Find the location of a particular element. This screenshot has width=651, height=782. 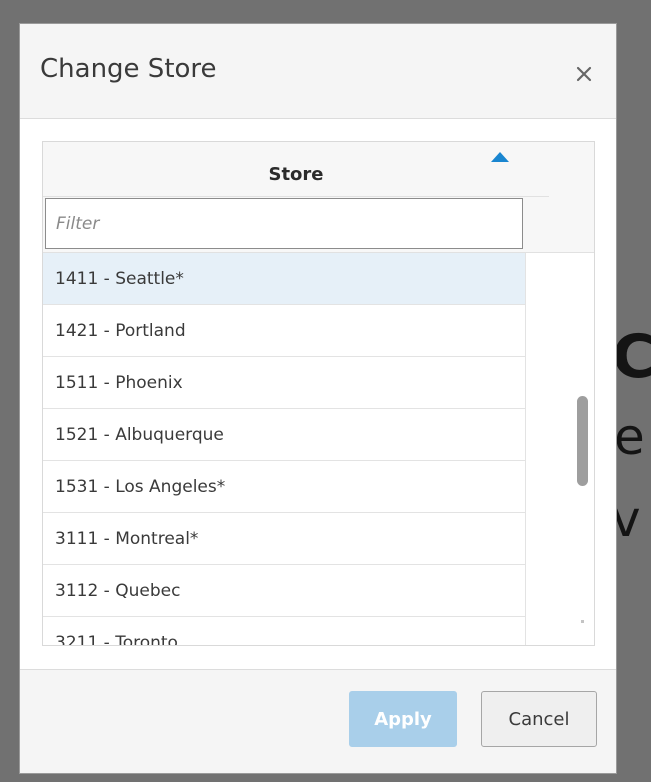

background-text-fragment: C is located at coordinates (631, 357).